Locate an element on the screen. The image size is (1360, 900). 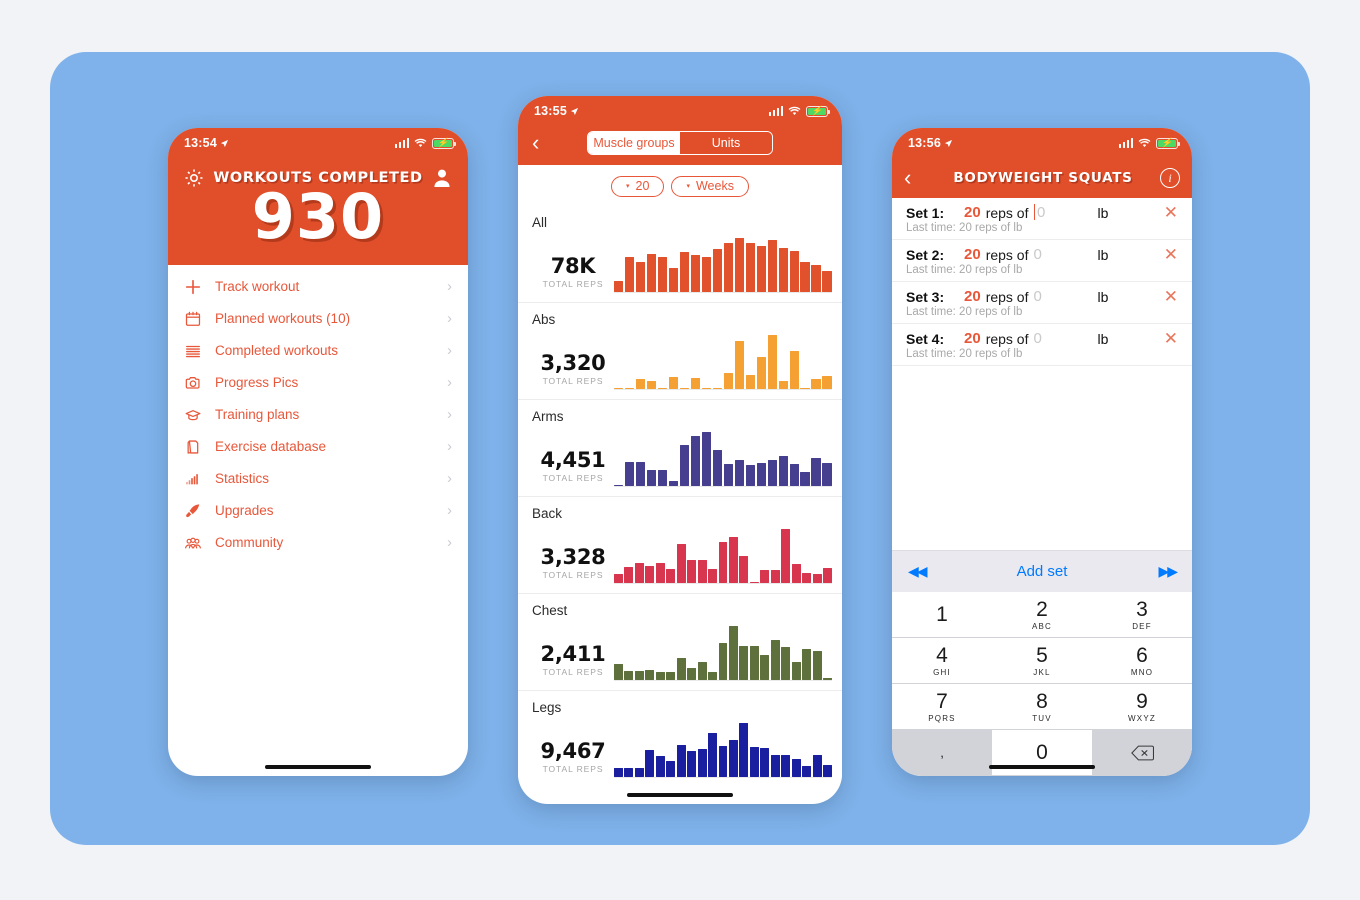
menu-item-exercise-database: Exercise database › is located at coordinates (318, 447).